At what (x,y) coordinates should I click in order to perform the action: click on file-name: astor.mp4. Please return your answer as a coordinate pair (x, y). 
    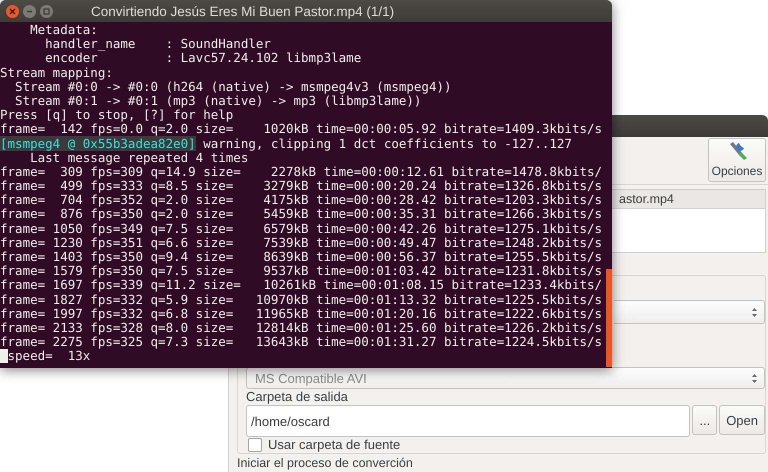
    Looking at the image, I should click on (646, 199).